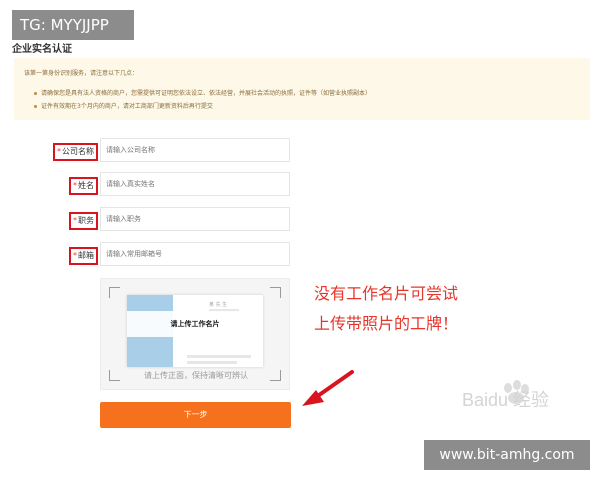 This screenshot has width=600, height=480. I want to click on baidu-jingyan-watermark: Baidu 经验, so click(505, 395).